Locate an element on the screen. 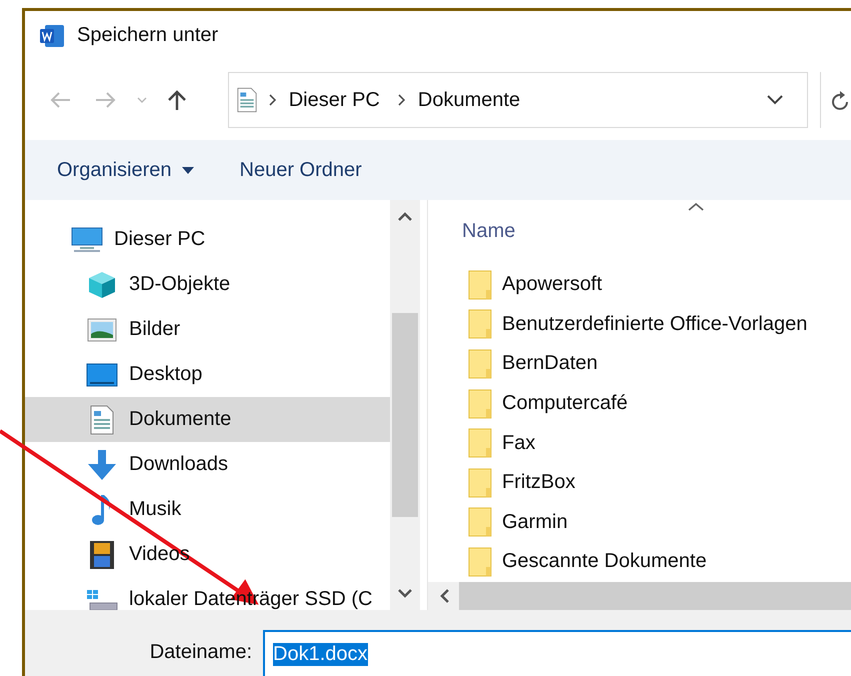 The height and width of the screenshot is (676, 851). address-bar: Dieser PC Dokumente is located at coordinates (518, 100).